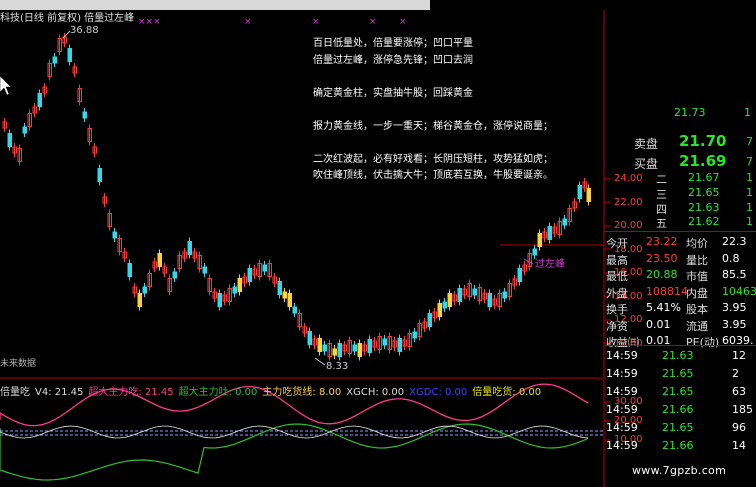 This screenshot has width=756, height=487. What do you see at coordinates (734, 324) in the screenshot?
I see `stat-value: 3.95` at bounding box center [734, 324].